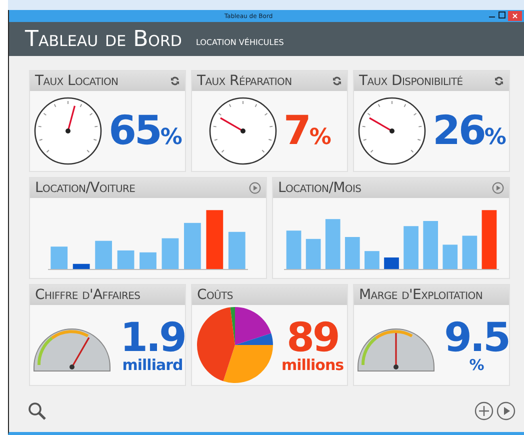  Describe the element at coordinates (421, 295) in the screenshot. I see `tile-title: Marge d'Exploitation` at that location.